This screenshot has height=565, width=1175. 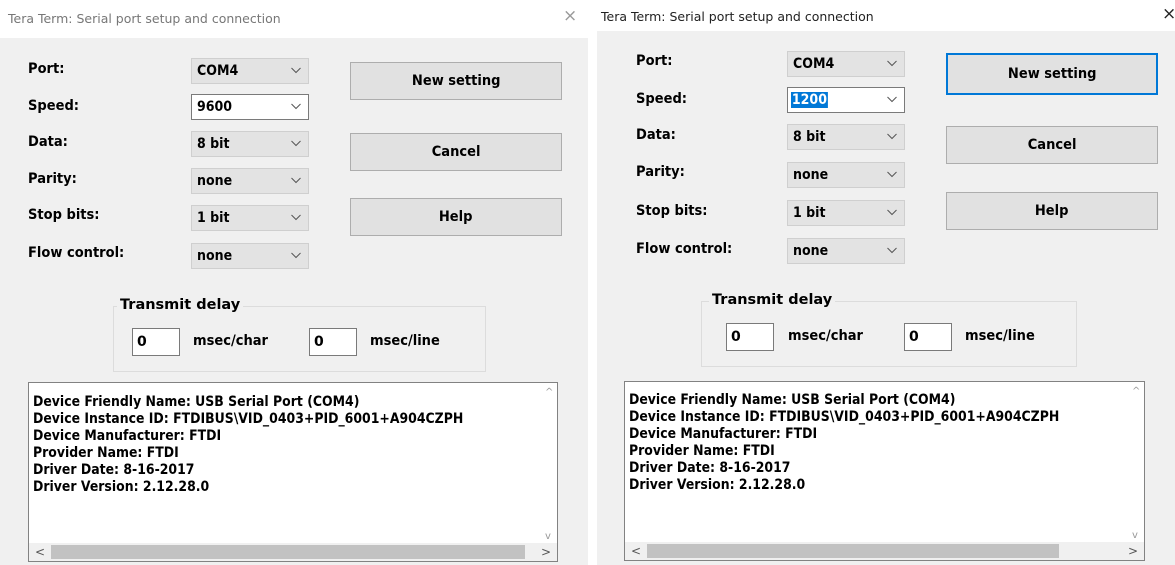 I want to click on speed-select: 9600, so click(x=250, y=107).